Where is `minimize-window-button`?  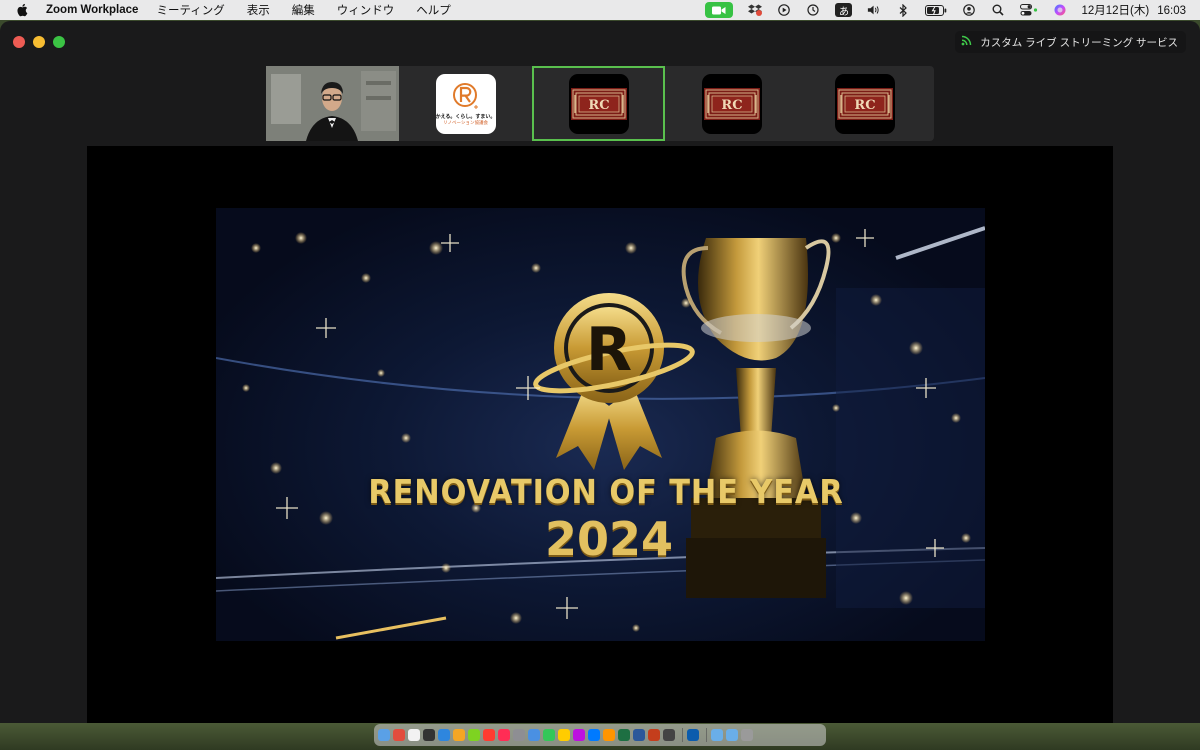
minimize-window-button is located at coordinates (39, 42).